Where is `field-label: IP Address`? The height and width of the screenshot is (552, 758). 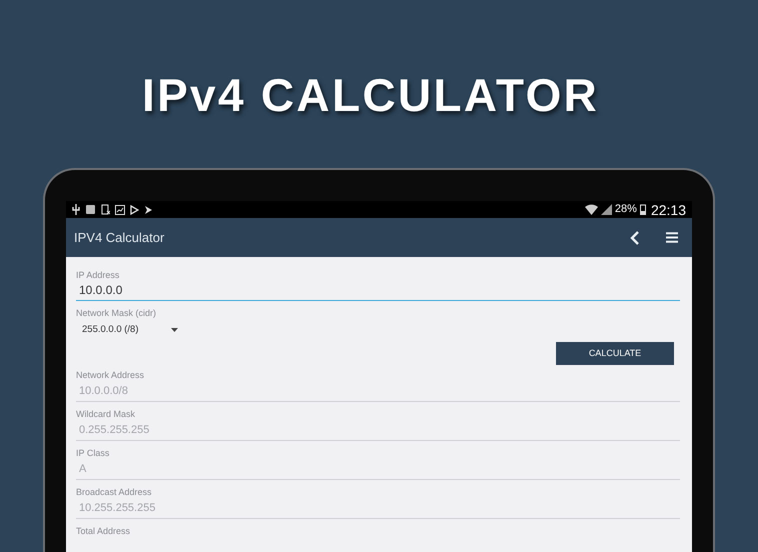 field-label: IP Address is located at coordinates (98, 275).